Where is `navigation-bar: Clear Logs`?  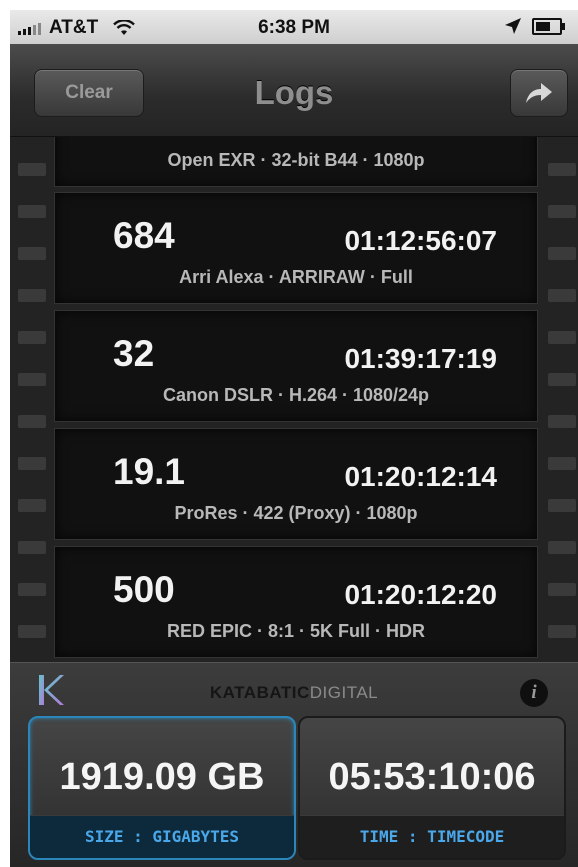 navigation-bar: Clear Logs is located at coordinates (294, 90).